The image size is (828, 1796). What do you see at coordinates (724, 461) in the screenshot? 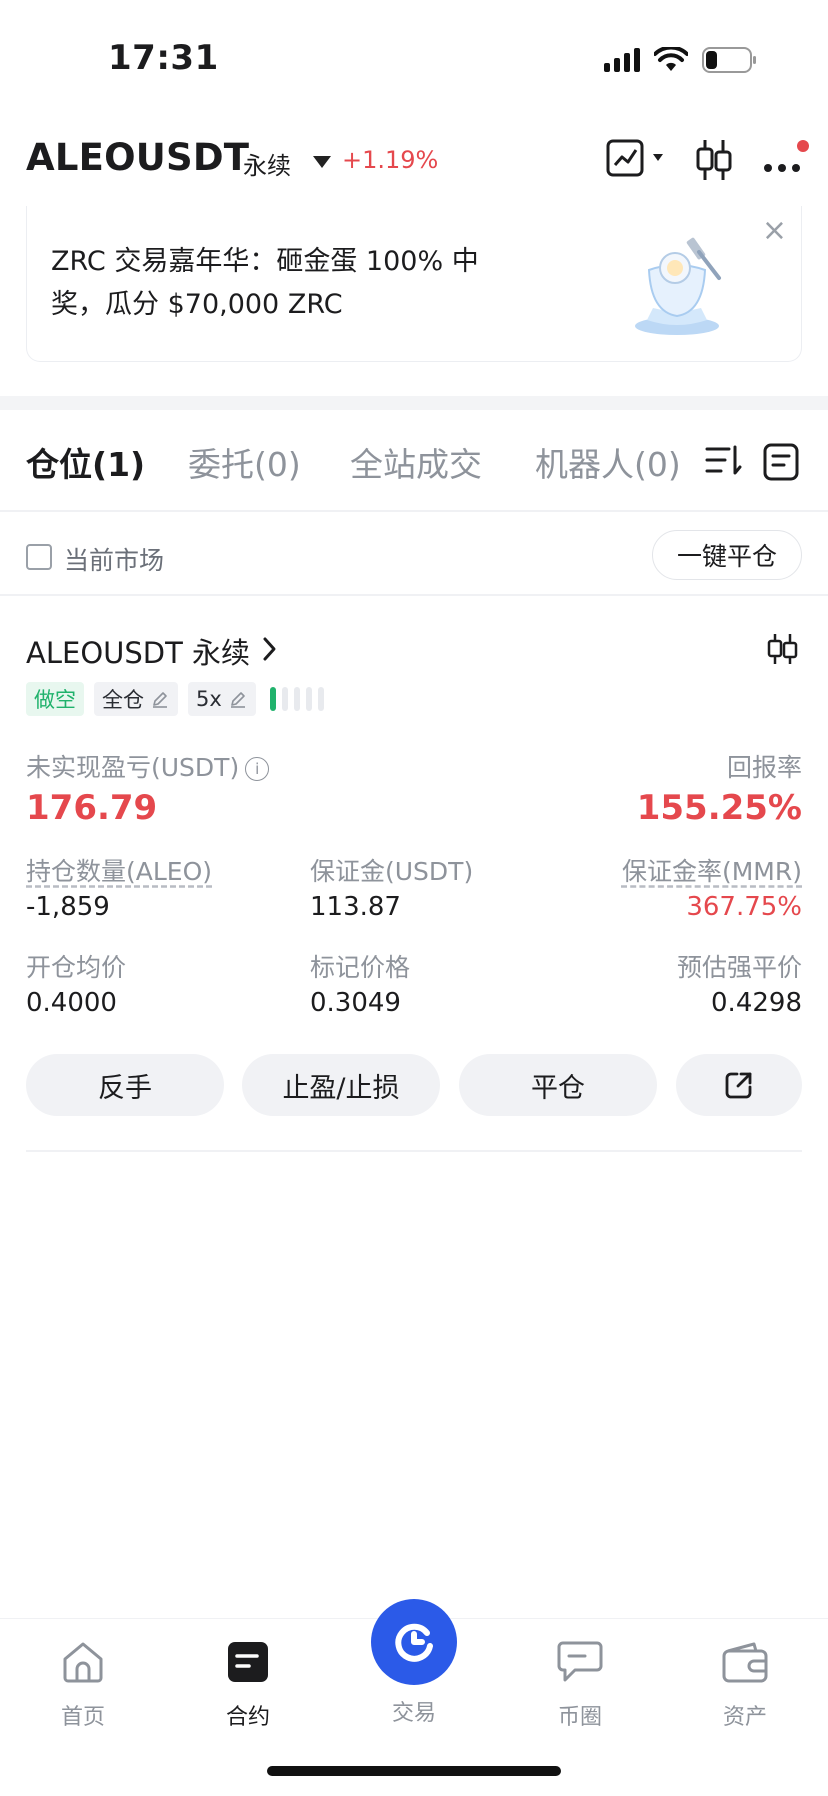
I see `sort-icon` at bounding box center [724, 461].